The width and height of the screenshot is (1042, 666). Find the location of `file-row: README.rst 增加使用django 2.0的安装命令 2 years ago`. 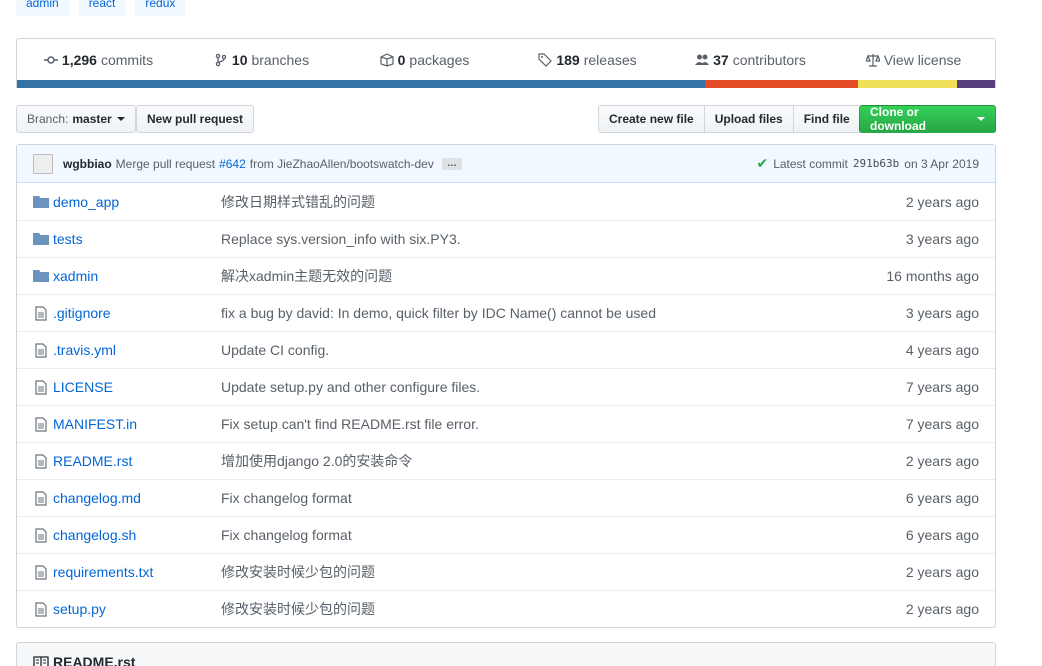

file-row: README.rst 增加使用django 2.0的安装命令 2 years ago is located at coordinates (506, 460).